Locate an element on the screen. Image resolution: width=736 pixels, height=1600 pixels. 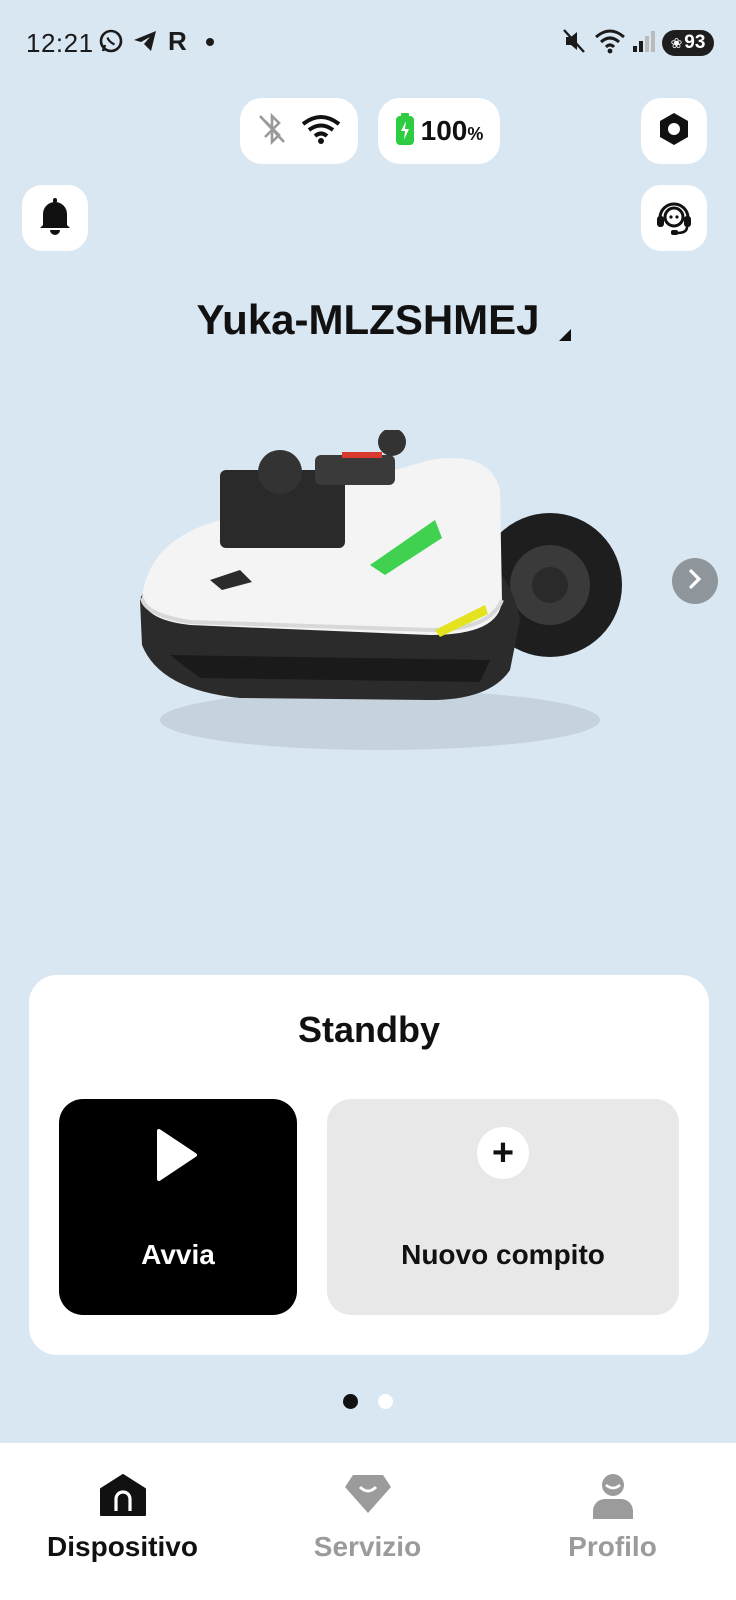
device-selector-caret-icon is located at coordinates (565, 337).